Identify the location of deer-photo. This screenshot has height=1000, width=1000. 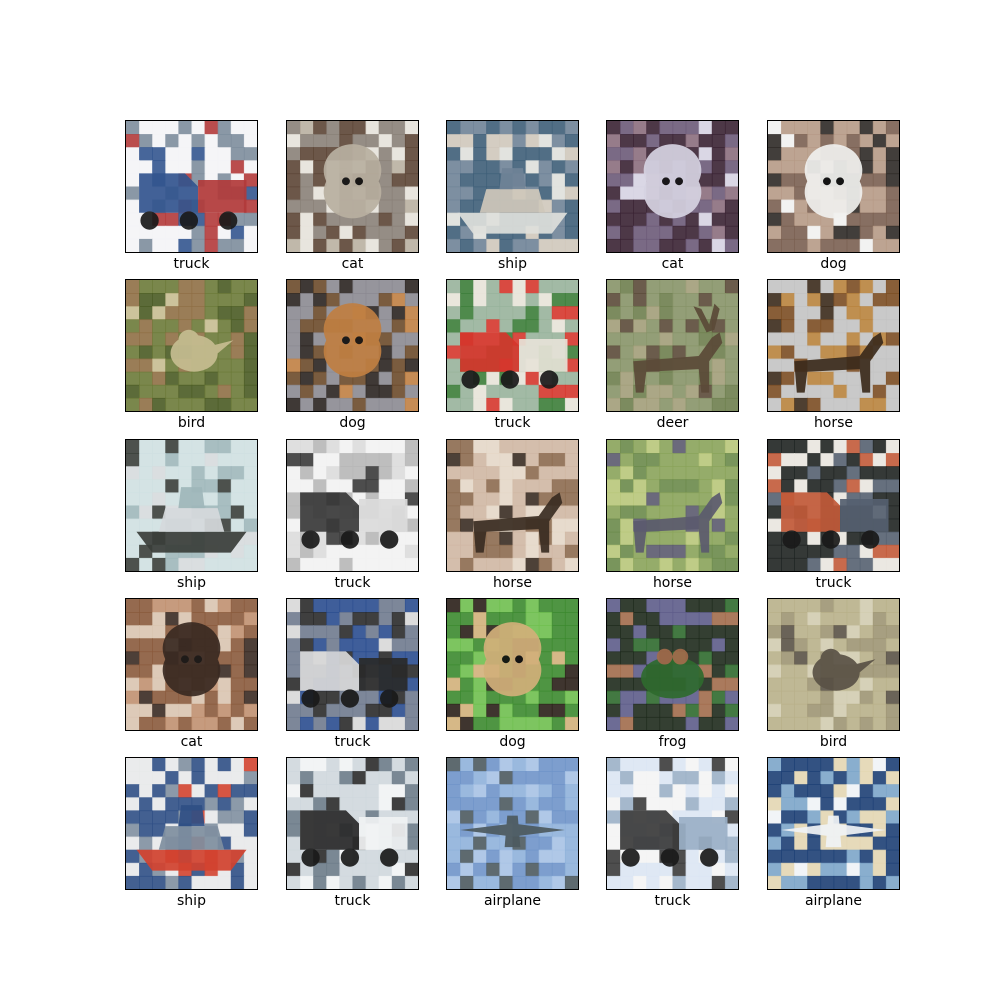
(672, 345).